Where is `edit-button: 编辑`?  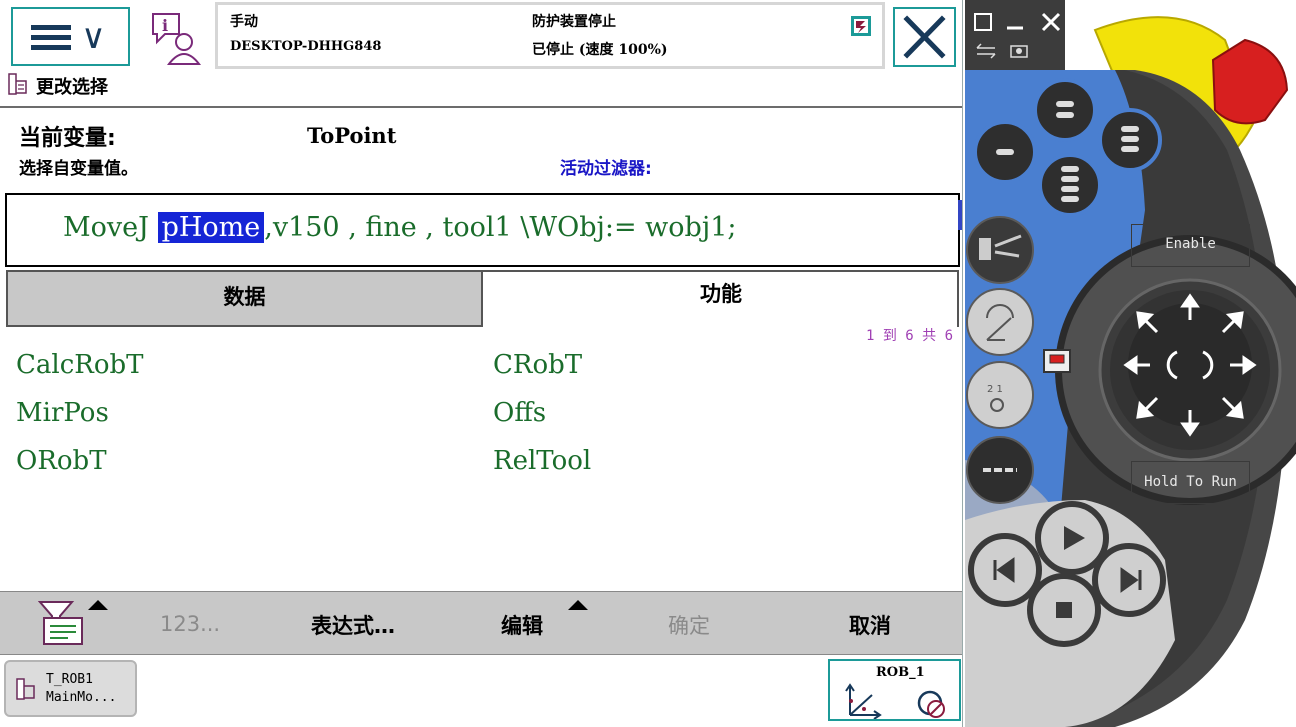 edit-button: 编辑 is located at coordinates (522, 625).